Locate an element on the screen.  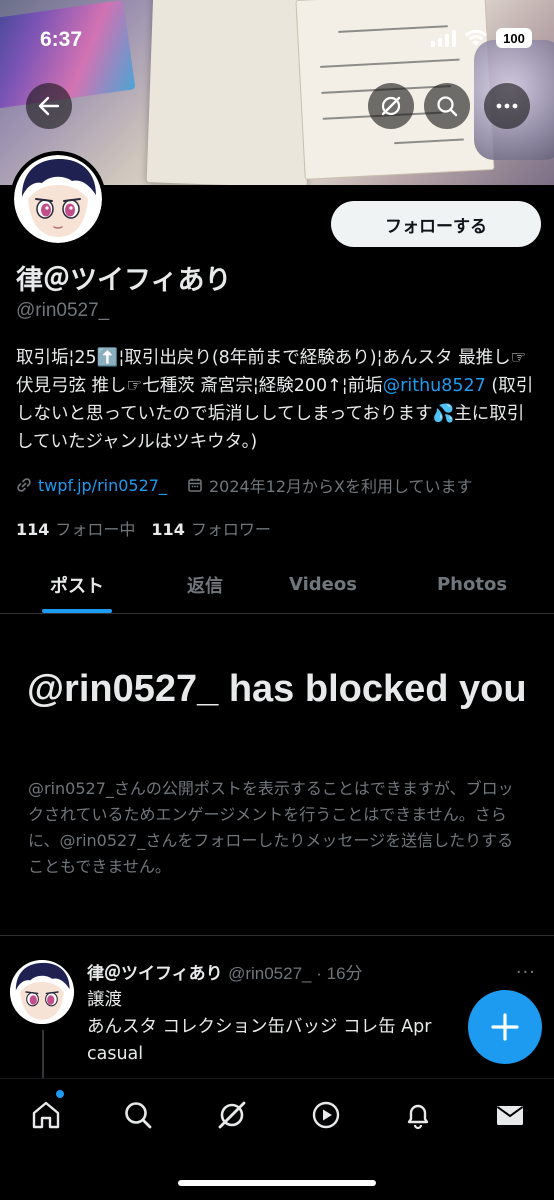
post-more-button: ··· is located at coordinates (526, 972).